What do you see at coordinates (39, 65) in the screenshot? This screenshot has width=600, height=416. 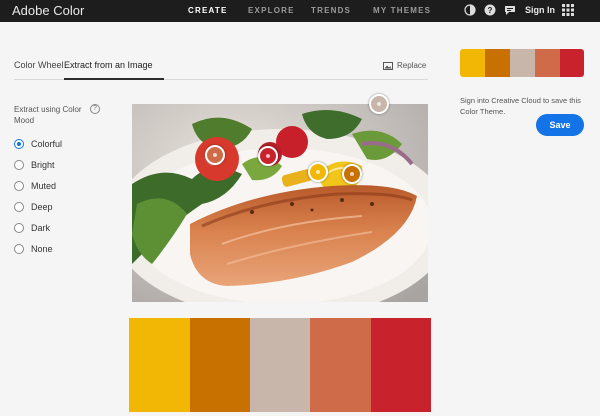 I see `tab-color-wheel: Color Wheel` at bounding box center [39, 65].